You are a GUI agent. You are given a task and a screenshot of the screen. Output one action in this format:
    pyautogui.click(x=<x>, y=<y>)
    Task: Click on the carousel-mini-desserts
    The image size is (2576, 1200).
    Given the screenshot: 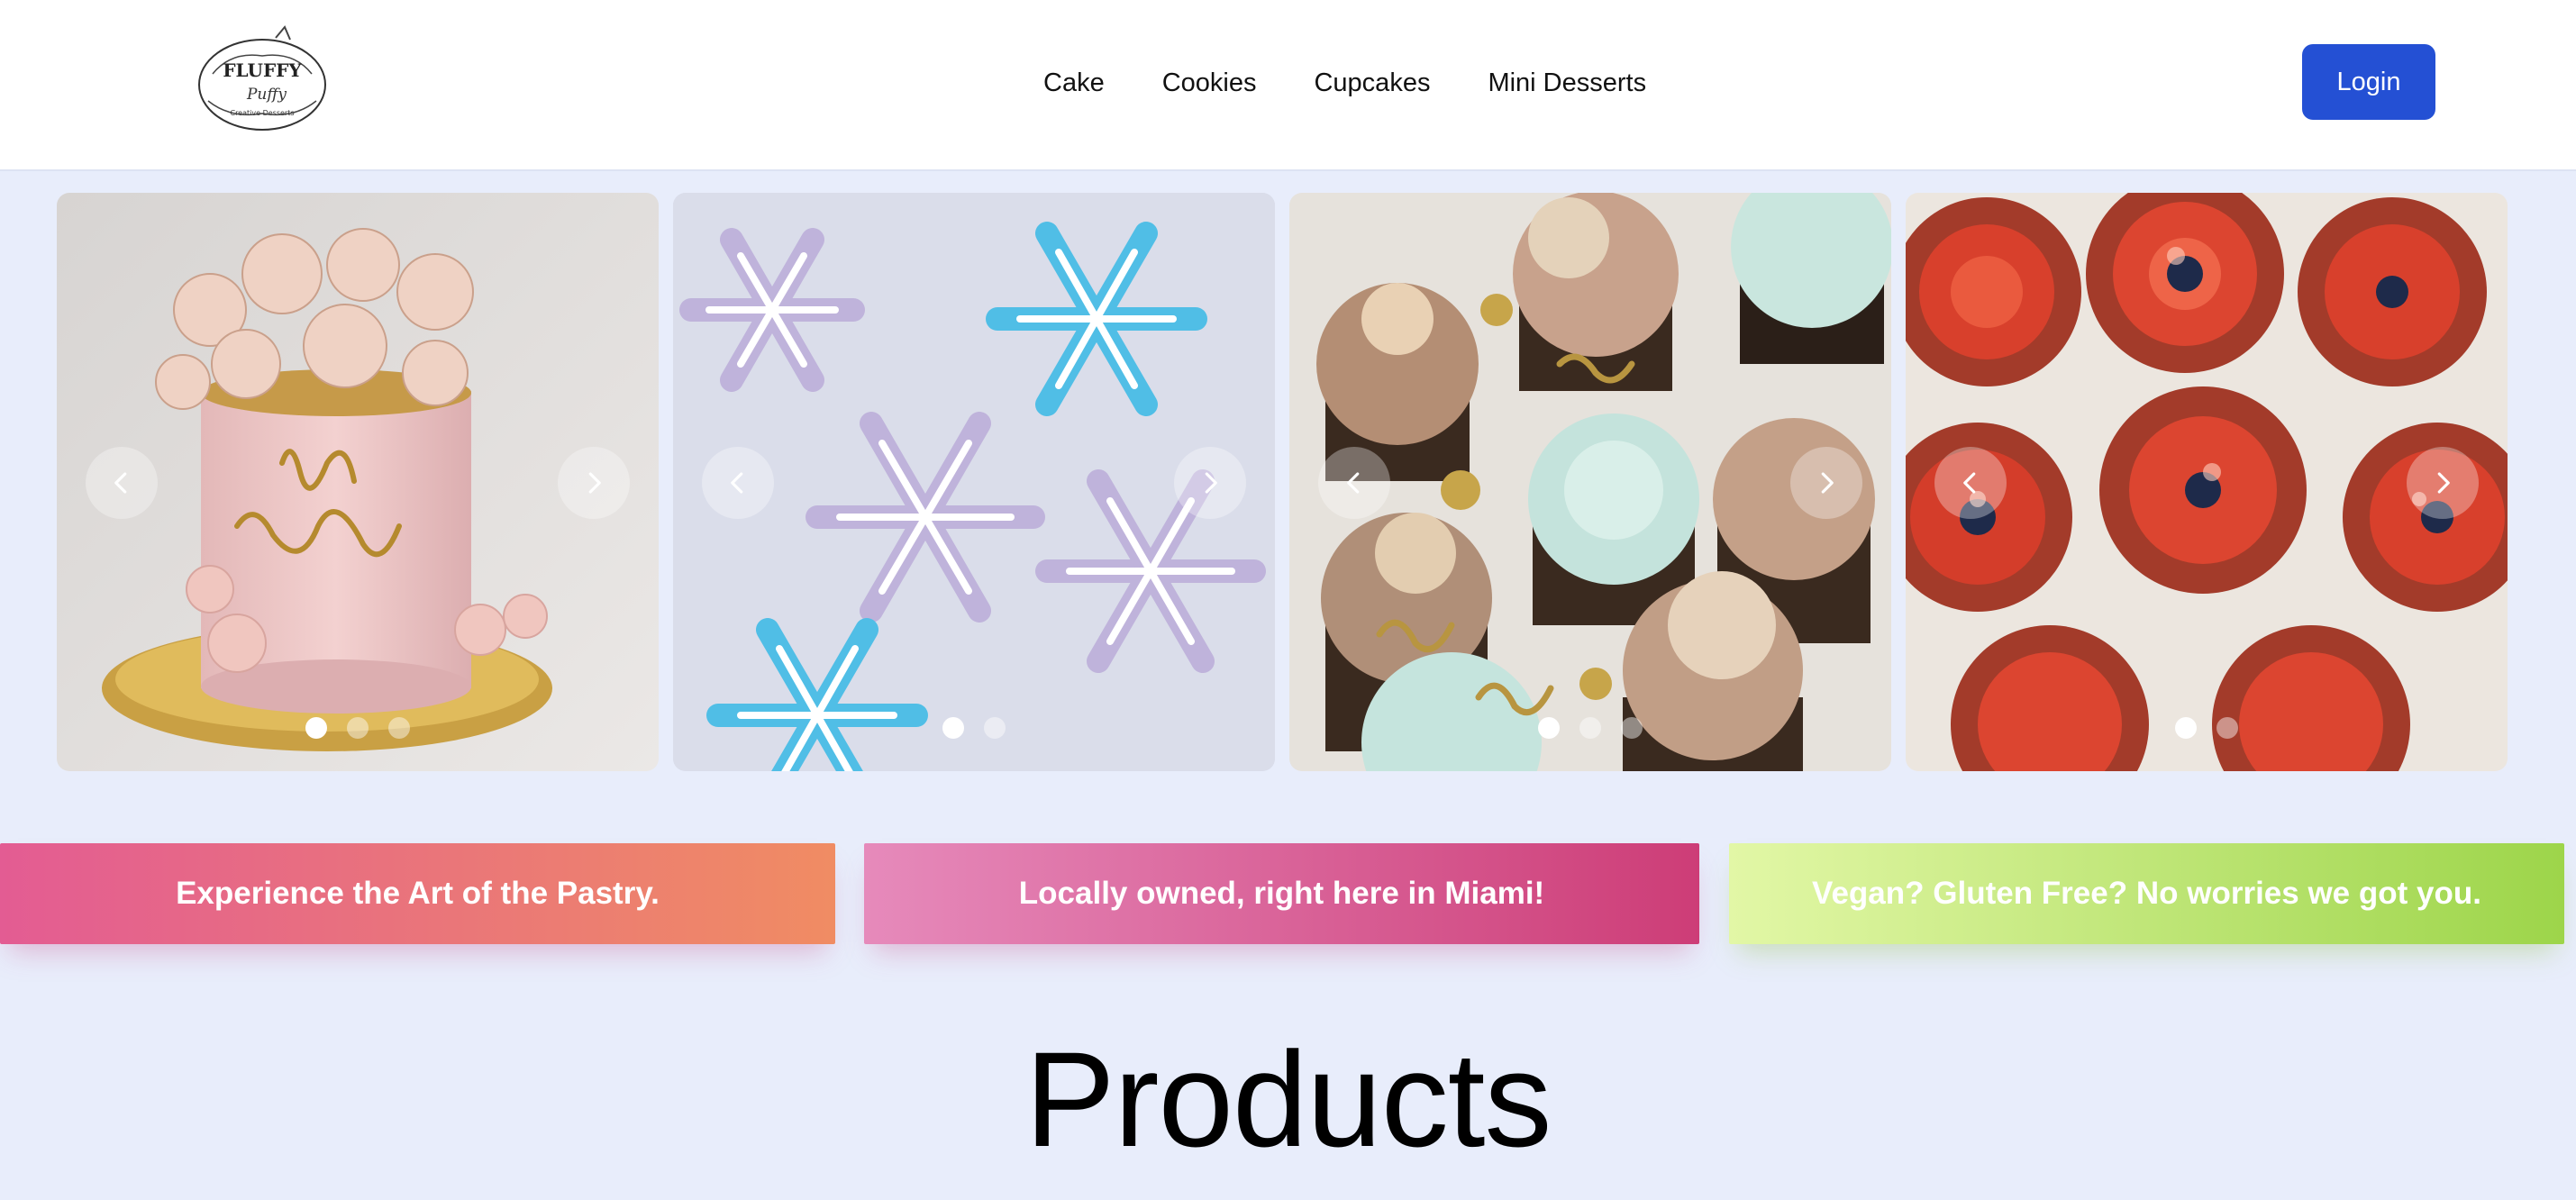 What is the action you would take?
    pyautogui.click(x=2207, y=482)
    